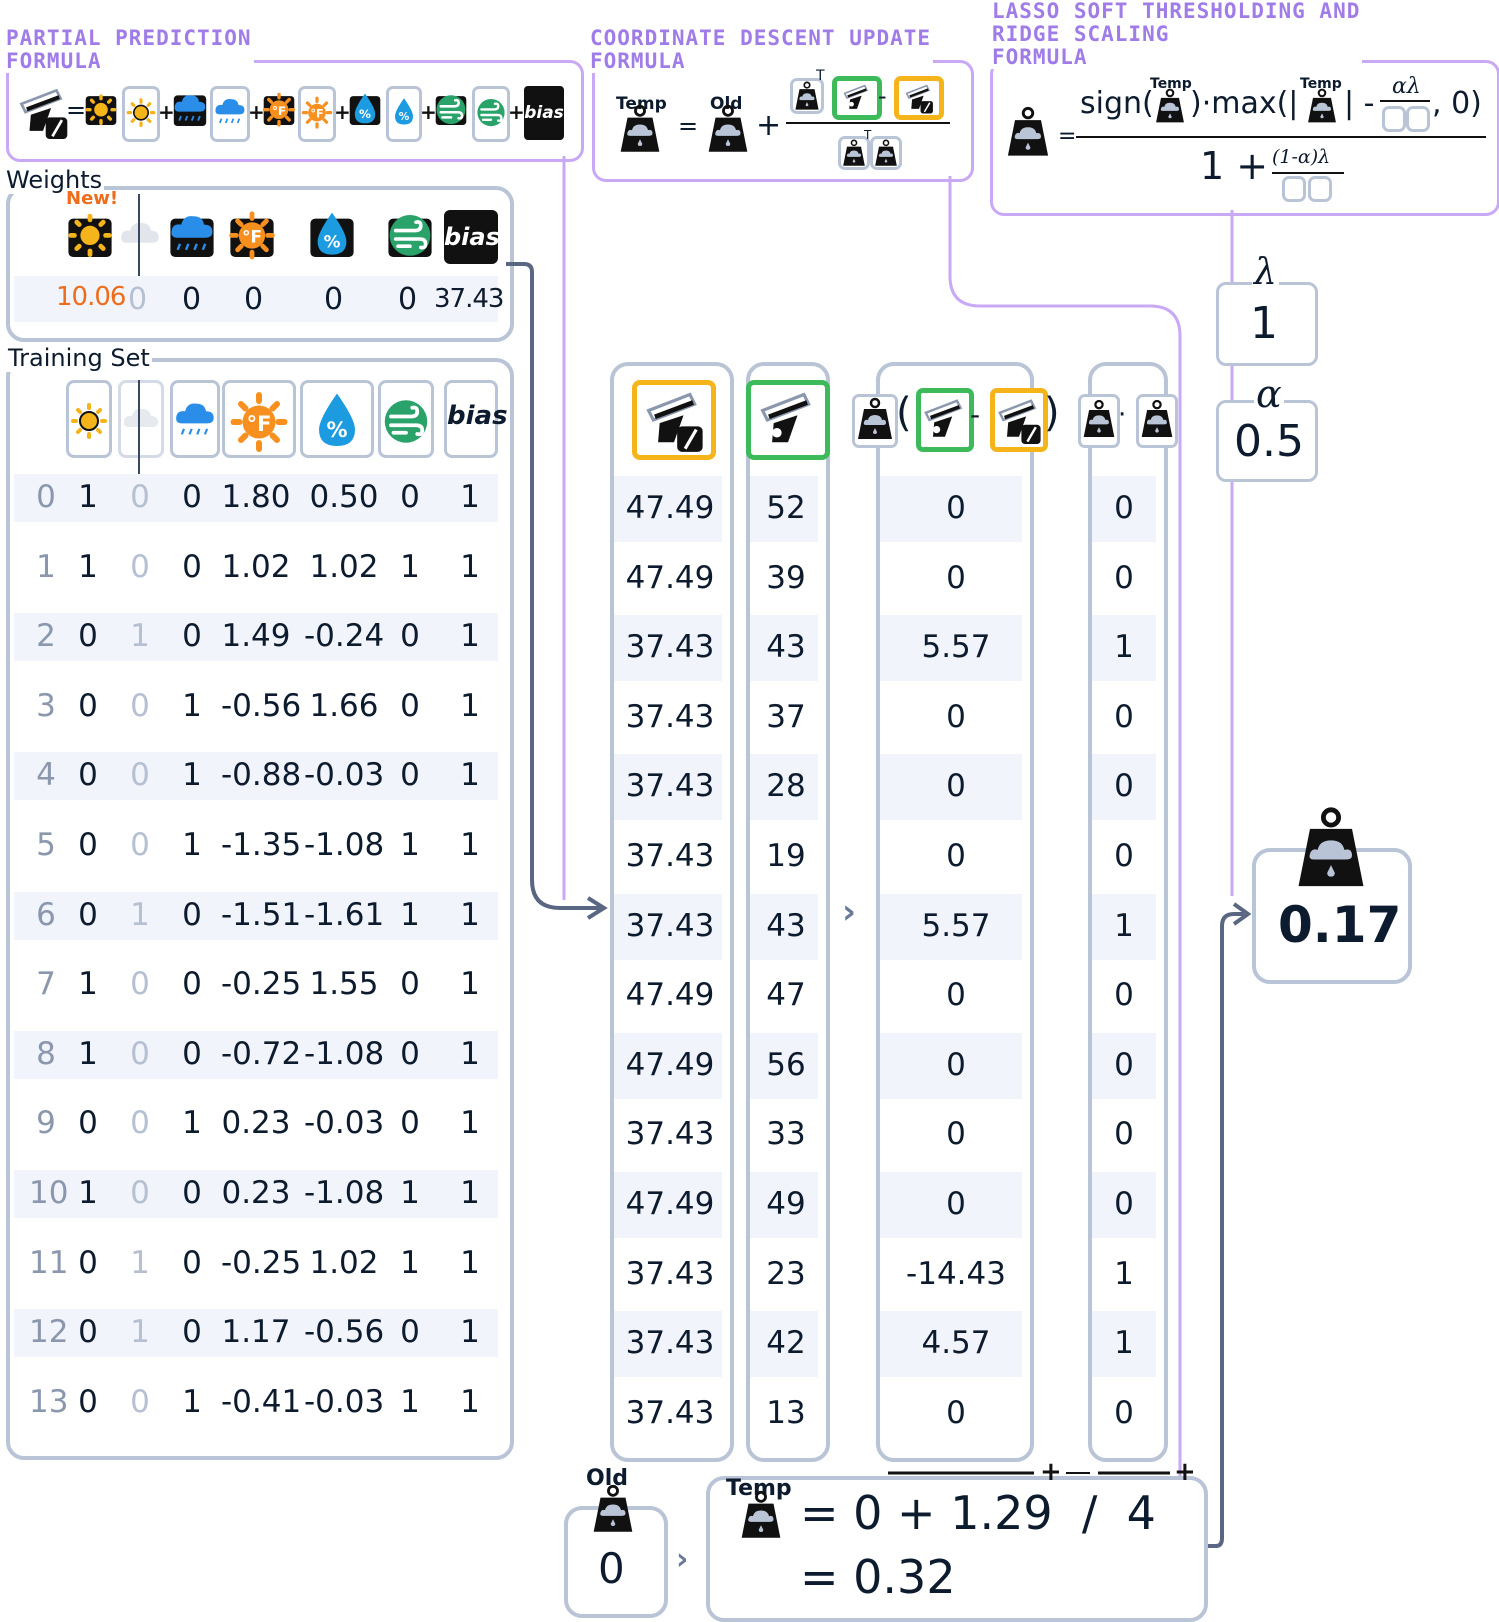 The width and height of the screenshot is (1499, 1622). What do you see at coordinates (786, 717) in the screenshot?
I see `target-cell: 37` at bounding box center [786, 717].